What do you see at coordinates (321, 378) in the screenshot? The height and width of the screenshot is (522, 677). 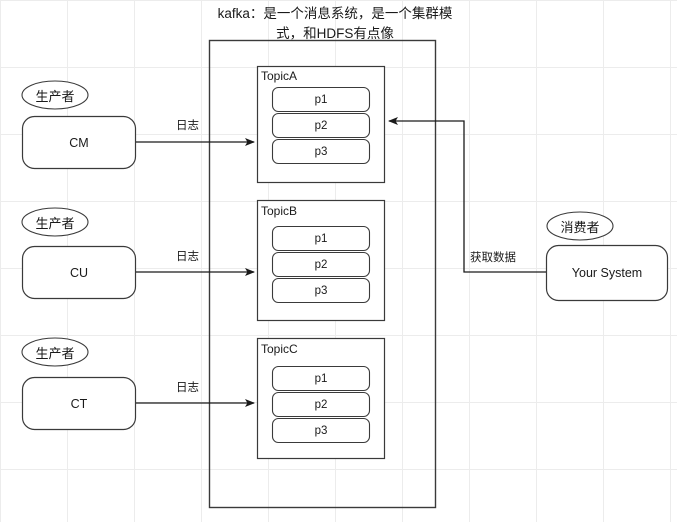 I see `partition-label-c-p1: p1` at bounding box center [321, 378].